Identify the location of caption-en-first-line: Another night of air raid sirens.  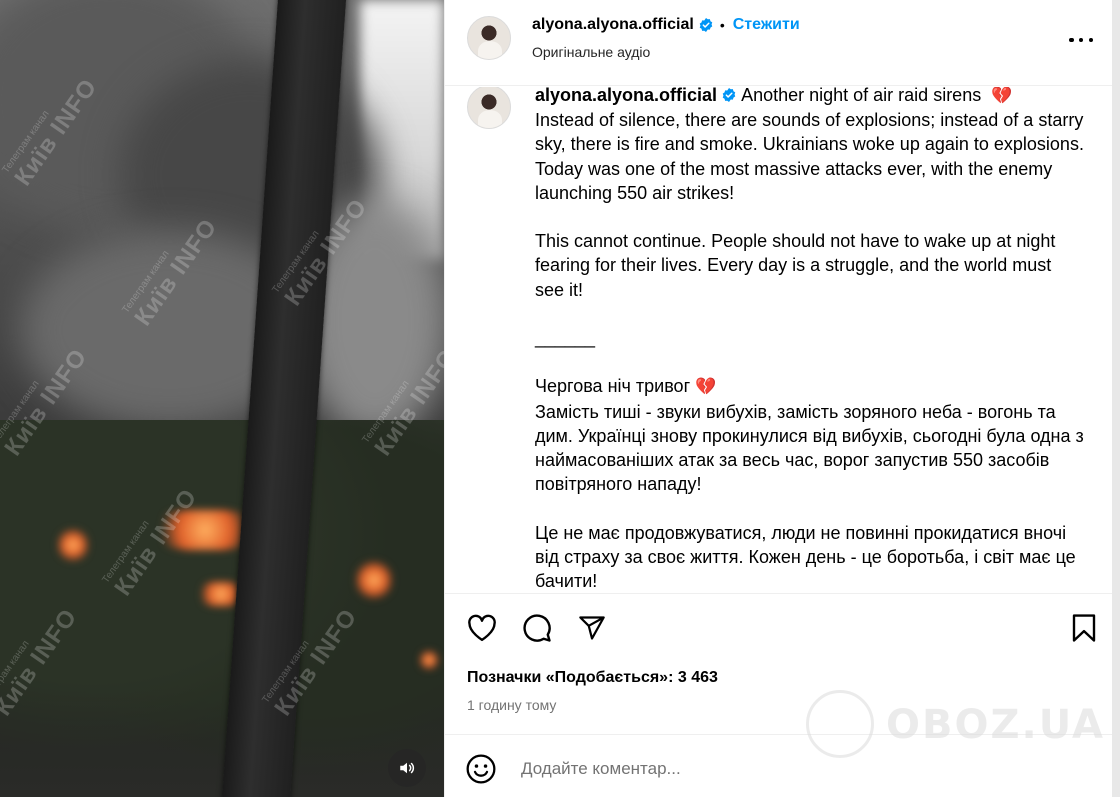
(861, 96).